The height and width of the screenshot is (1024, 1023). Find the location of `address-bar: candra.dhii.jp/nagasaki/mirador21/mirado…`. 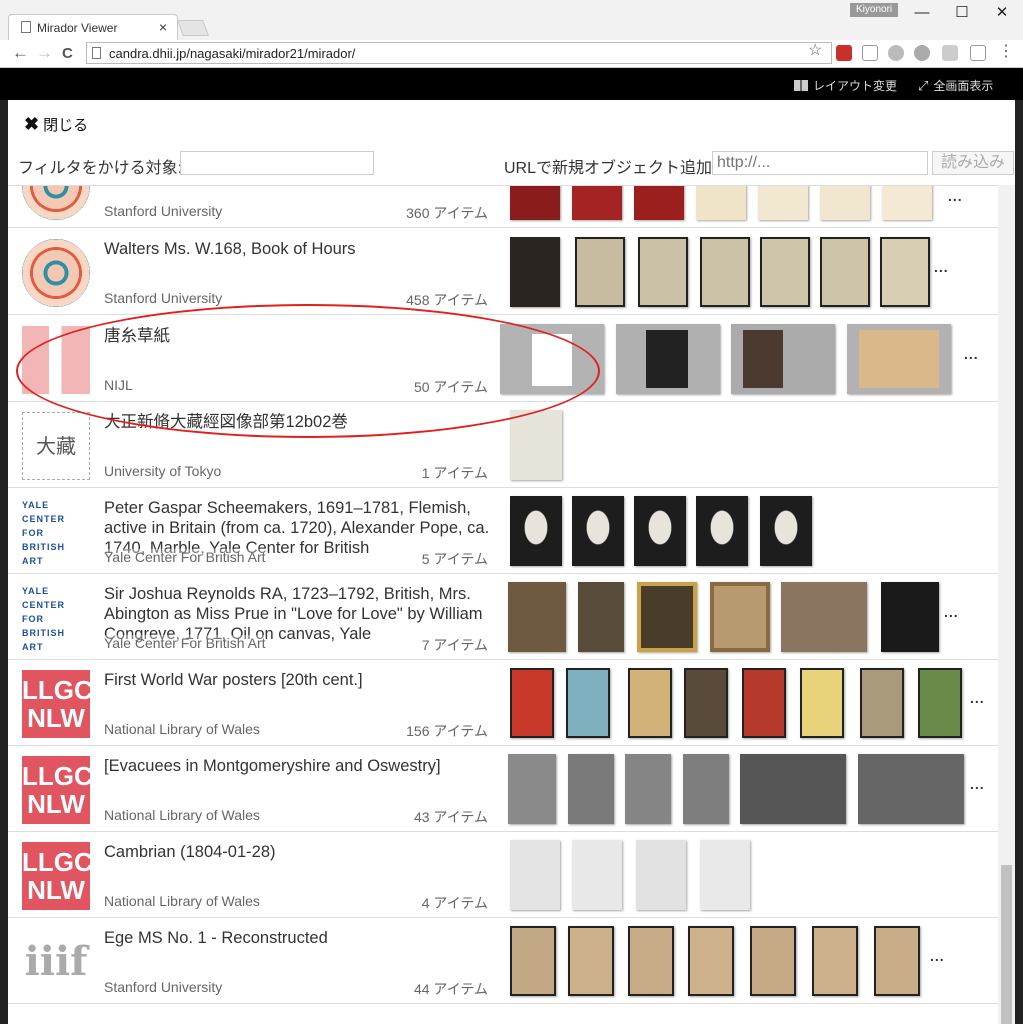

address-bar: candra.dhii.jp/nagasaki/mirador21/mirado… is located at coordinates (459, 53).